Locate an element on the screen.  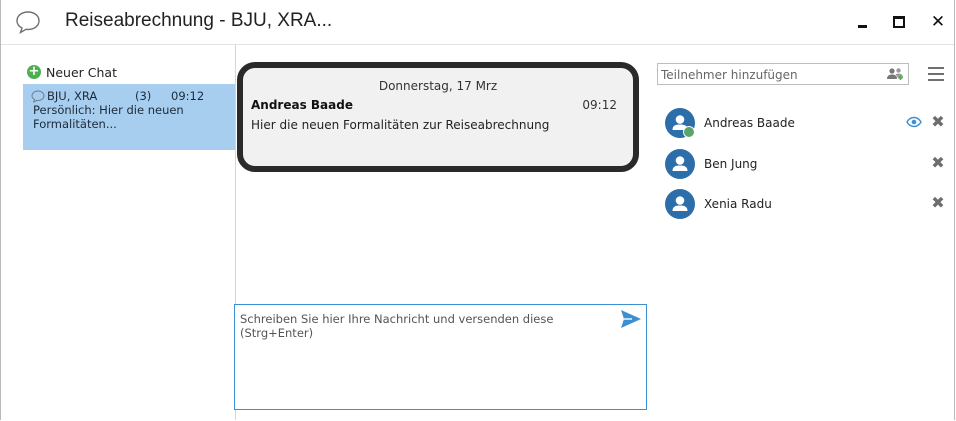
maximize-icon is located at coordinates (899, 22).